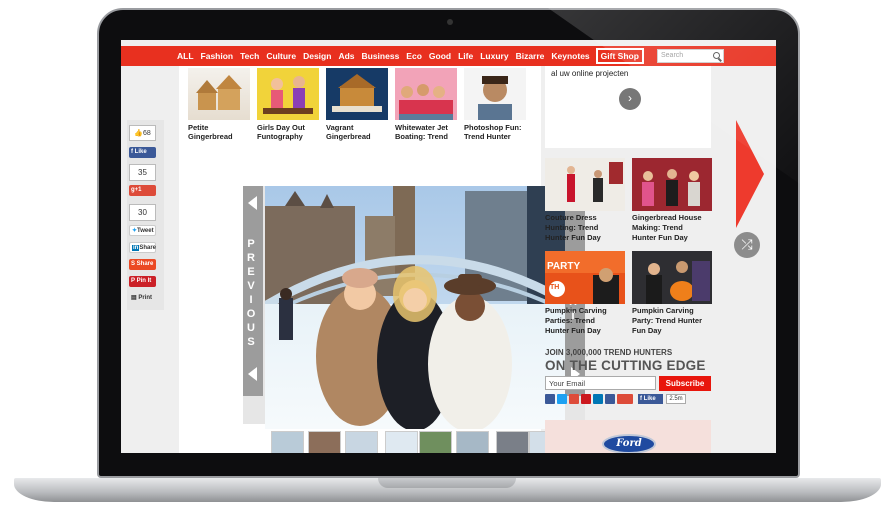 This screenshot has width=895, height=524. I want to click on thumb-label-2-line2: Funtography, so click(280, 136).